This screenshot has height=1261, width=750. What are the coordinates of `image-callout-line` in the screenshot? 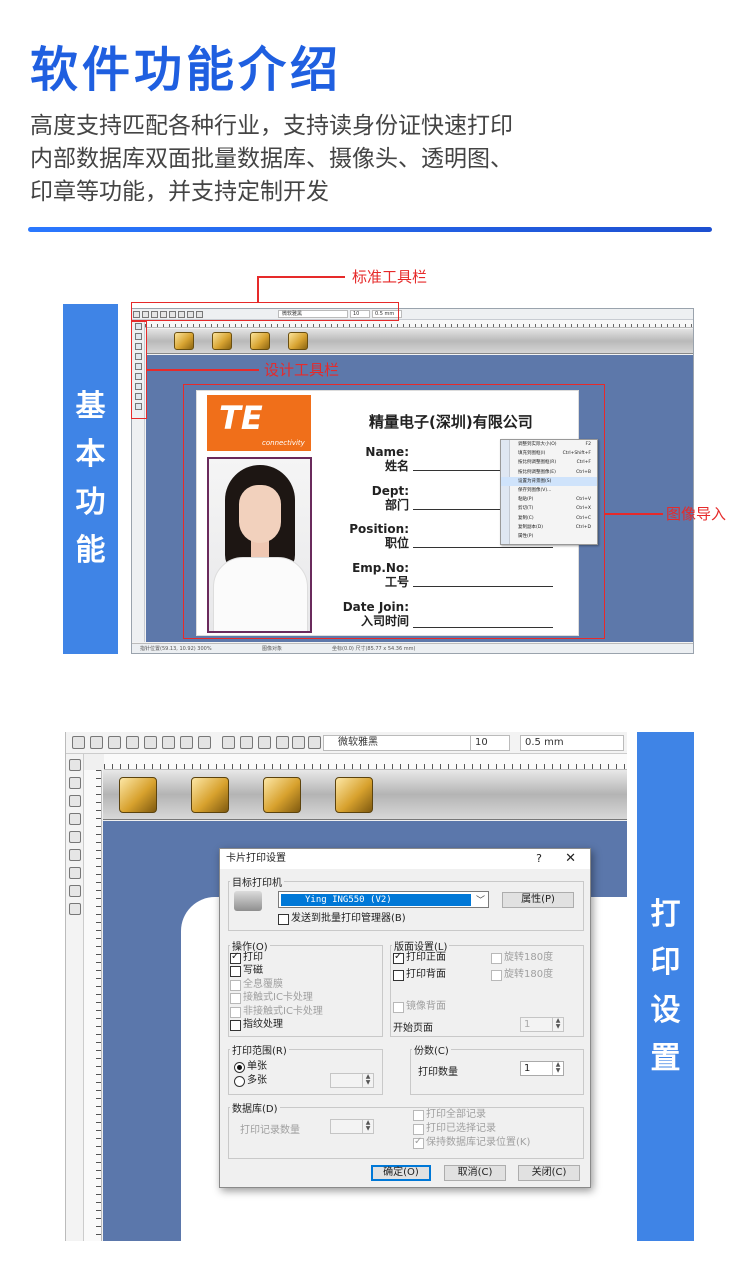 It's located at (634, 514).